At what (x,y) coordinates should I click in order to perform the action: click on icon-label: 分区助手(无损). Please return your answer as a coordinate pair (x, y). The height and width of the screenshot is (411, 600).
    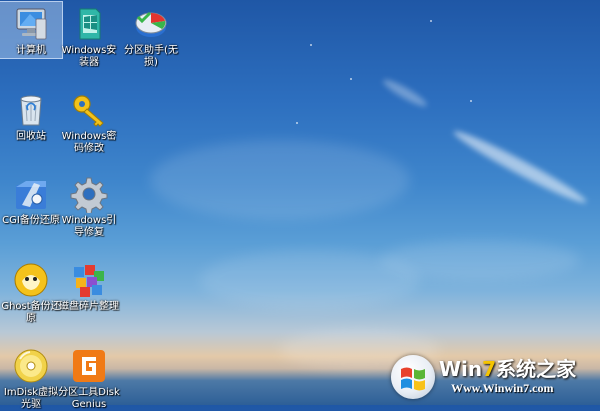
    Looking at the image, I should click on (151, 56).